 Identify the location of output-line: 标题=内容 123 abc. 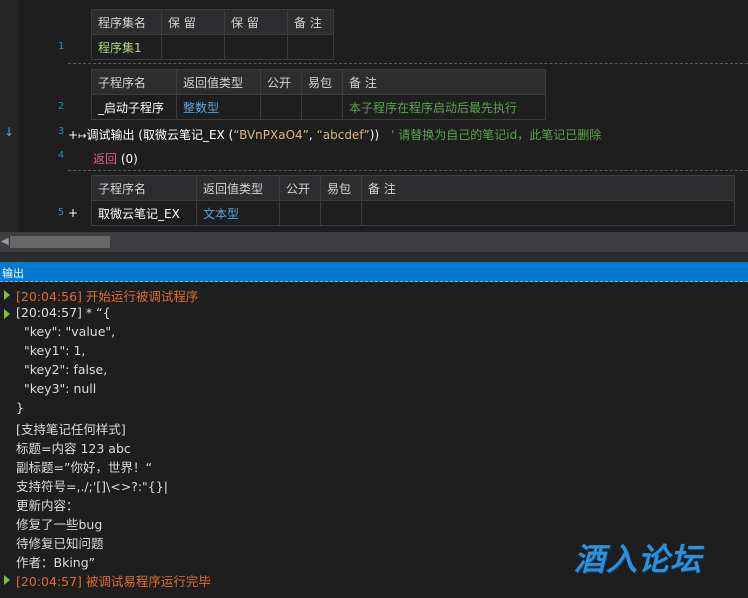
(73, 448).